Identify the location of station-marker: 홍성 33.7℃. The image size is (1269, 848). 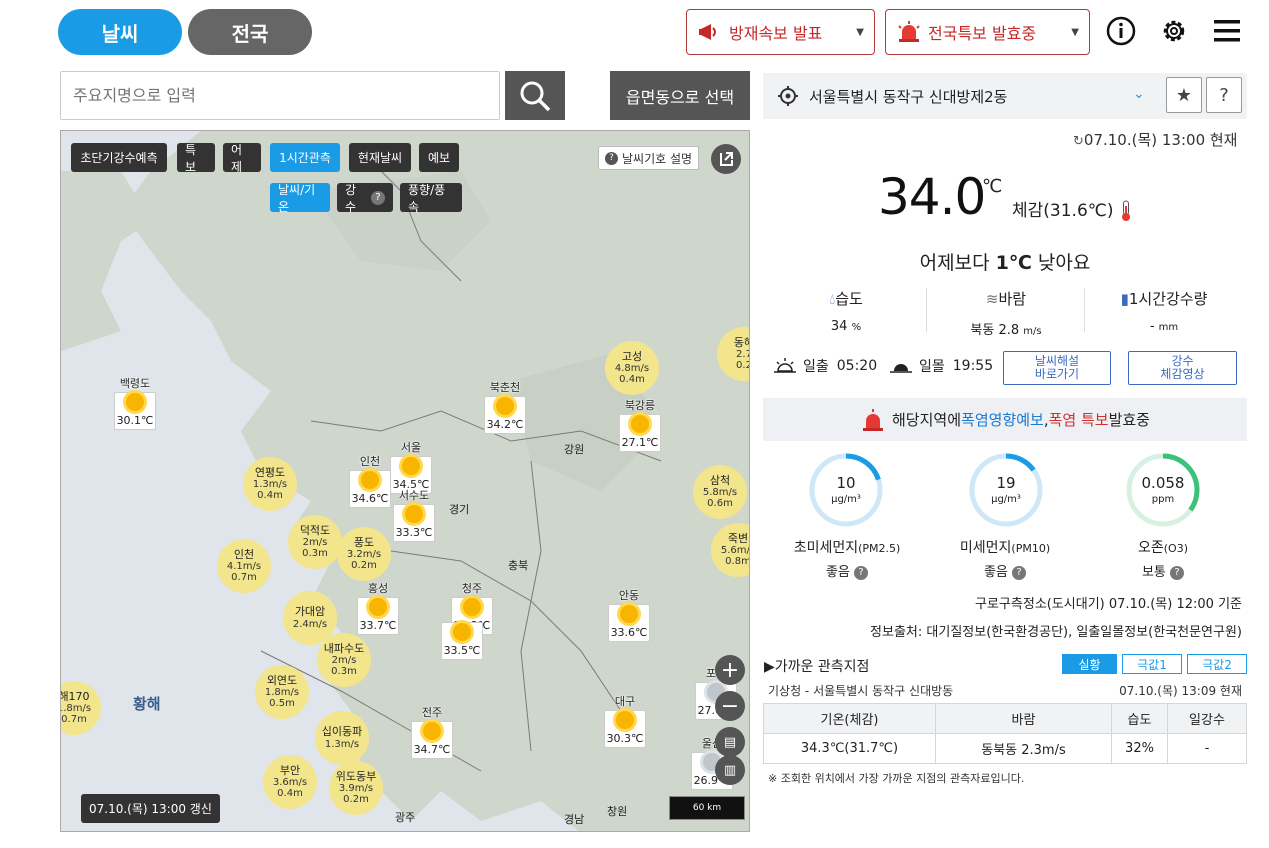
(378, 607).